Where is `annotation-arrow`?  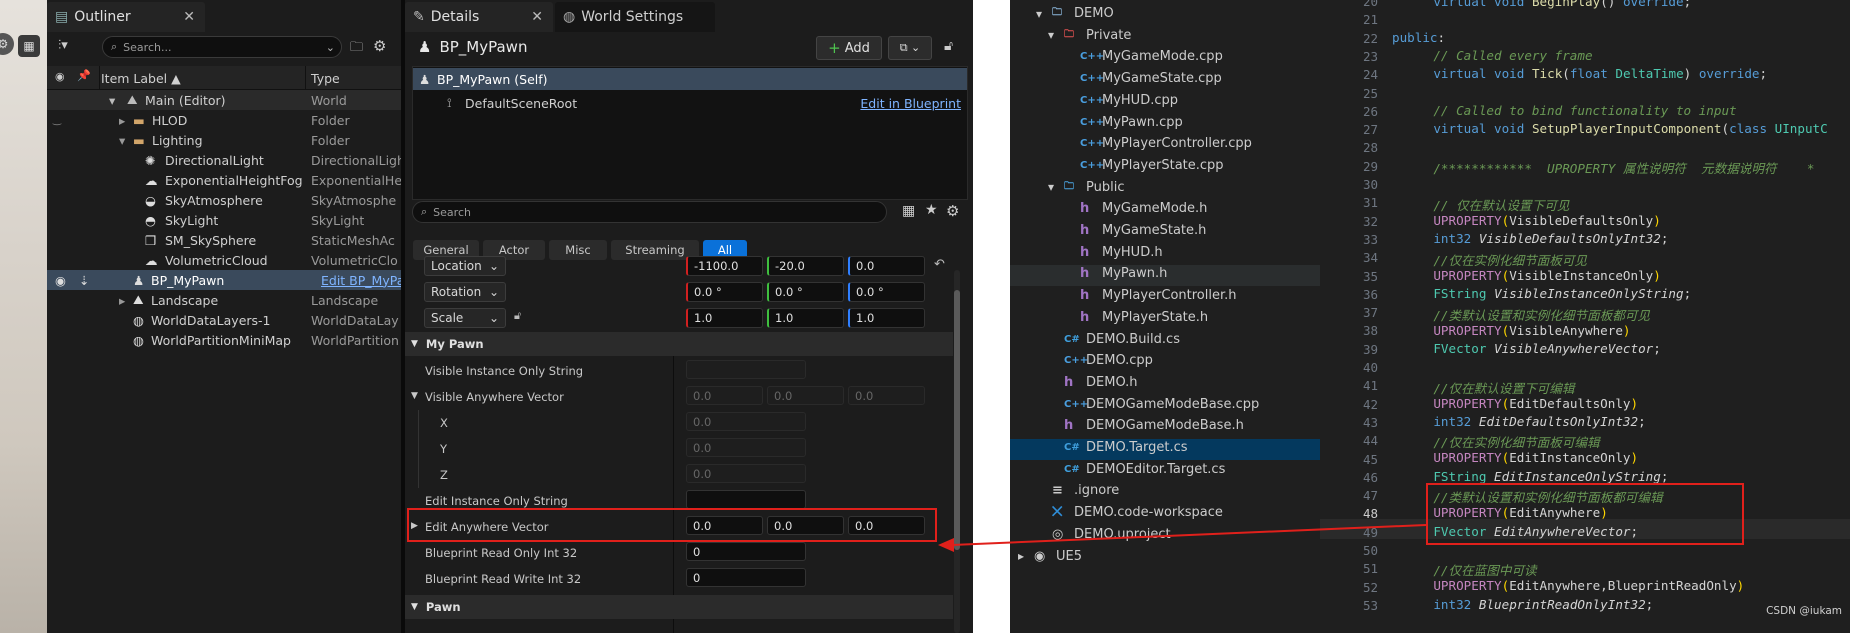 annotation-arrow is located at coordinates (1182, 538).